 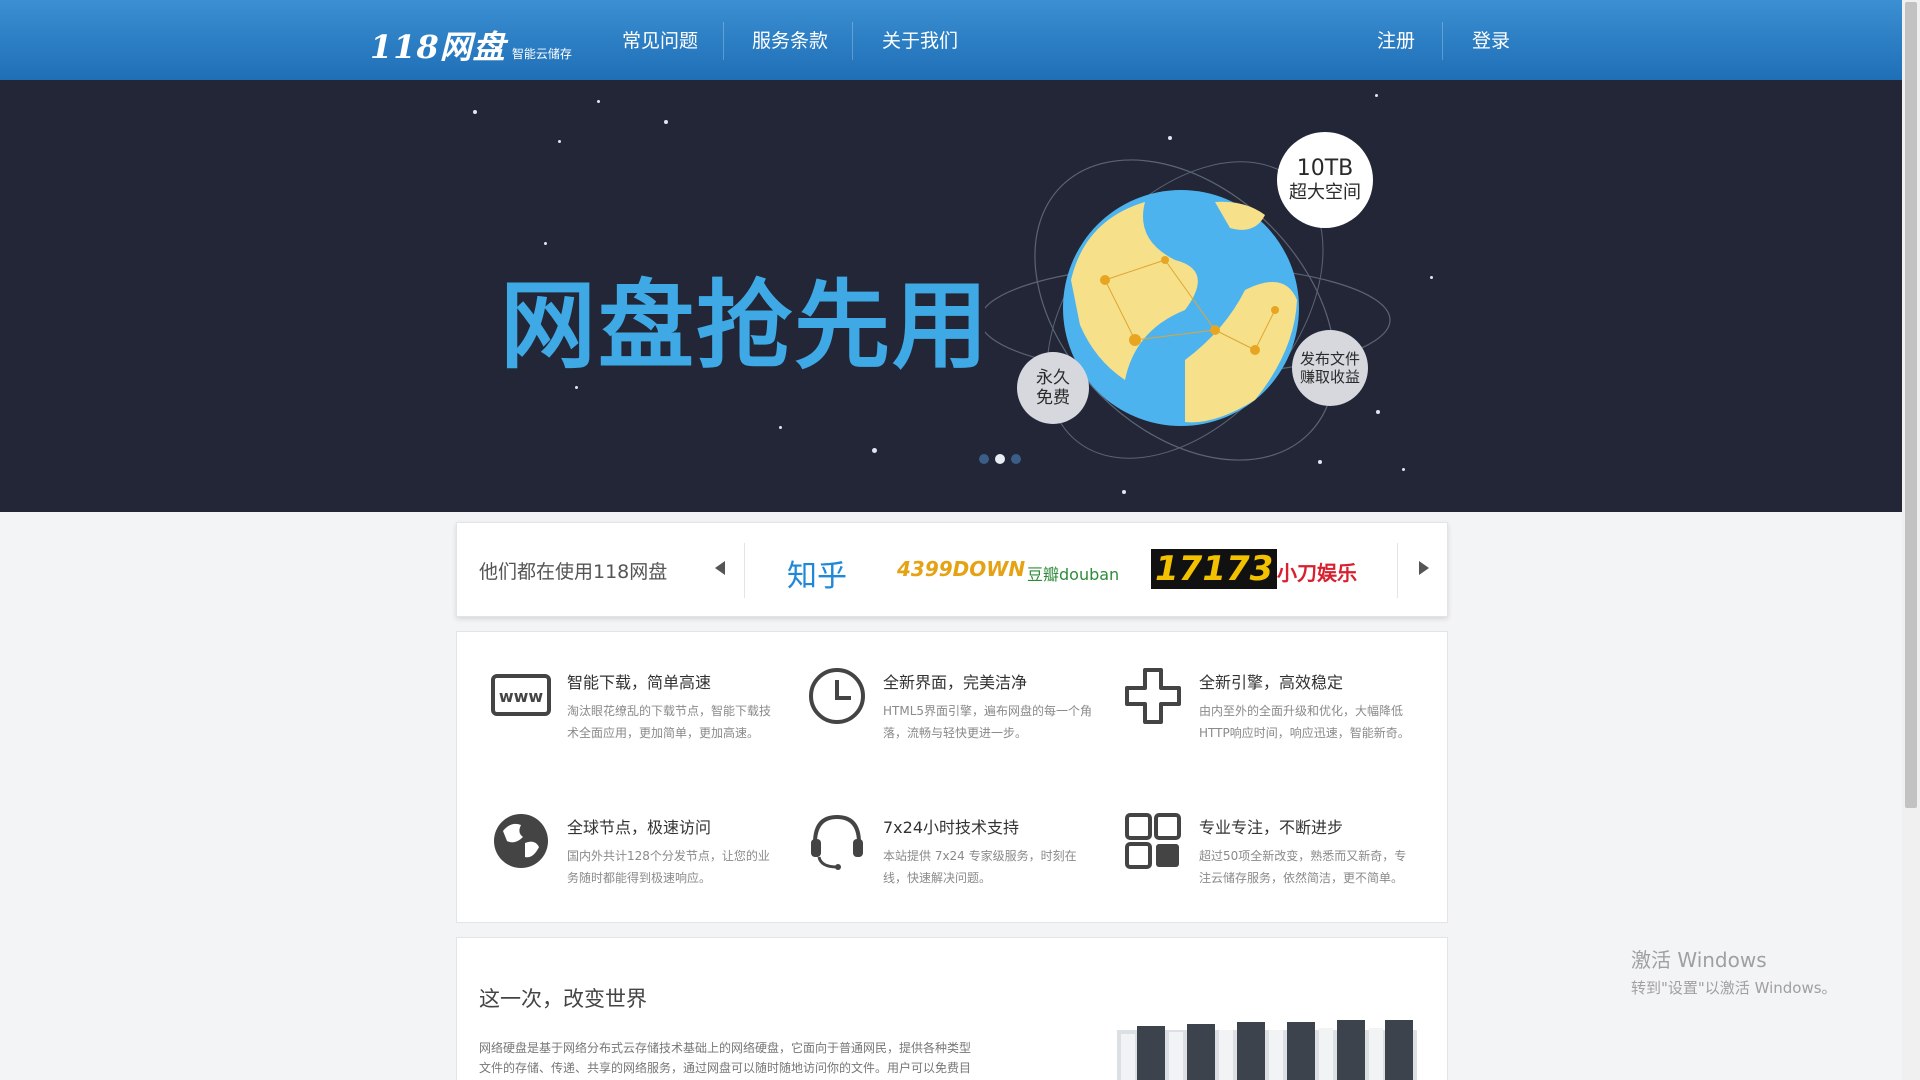 I want to click on earn-label-line2: 赚取收益, so click(x=1329, y=377).